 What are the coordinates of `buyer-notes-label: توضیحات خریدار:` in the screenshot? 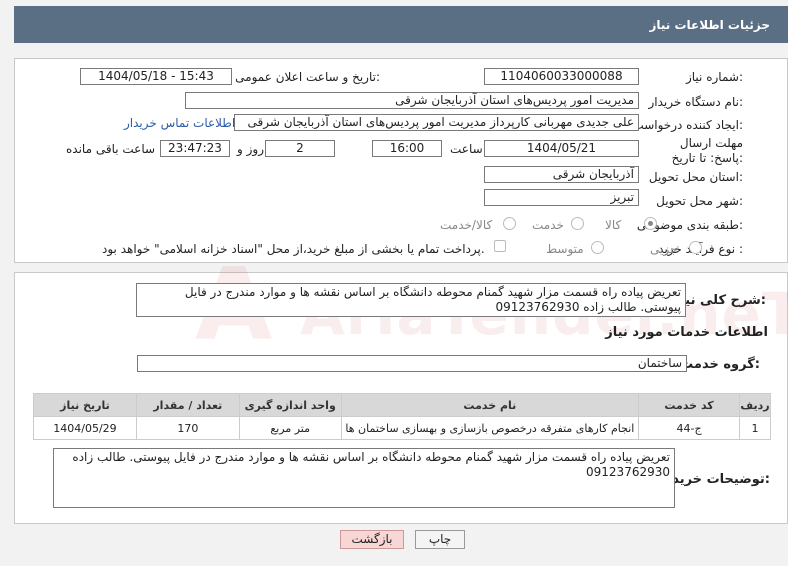 It's located at (715, 479).